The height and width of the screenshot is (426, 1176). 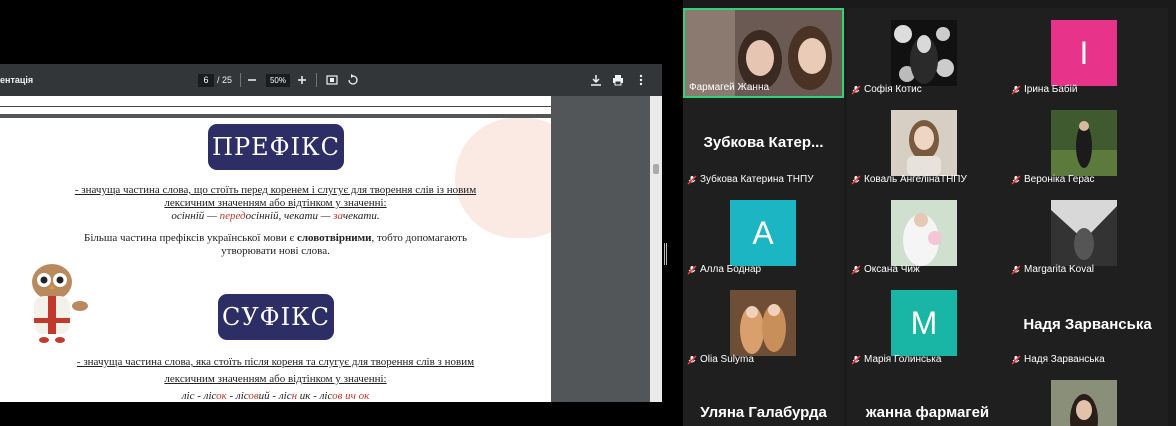 I want to click on avatar: I, so click(x=1084, y=53).